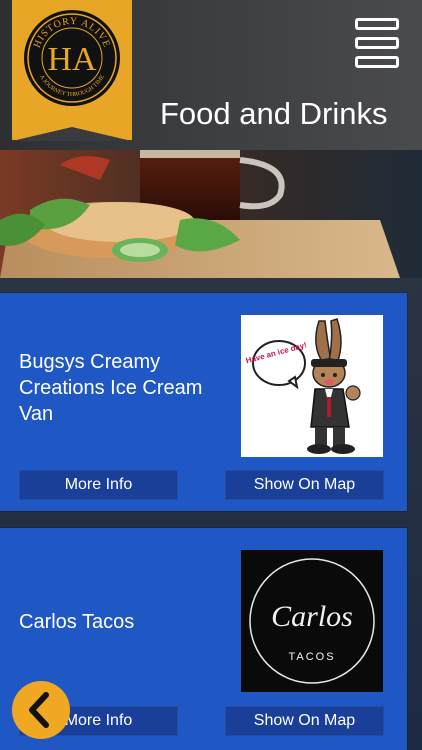 The height and width of the screenshot is (750, 422). I want to click on page-title: Food and Drinks, so click(274, 113).